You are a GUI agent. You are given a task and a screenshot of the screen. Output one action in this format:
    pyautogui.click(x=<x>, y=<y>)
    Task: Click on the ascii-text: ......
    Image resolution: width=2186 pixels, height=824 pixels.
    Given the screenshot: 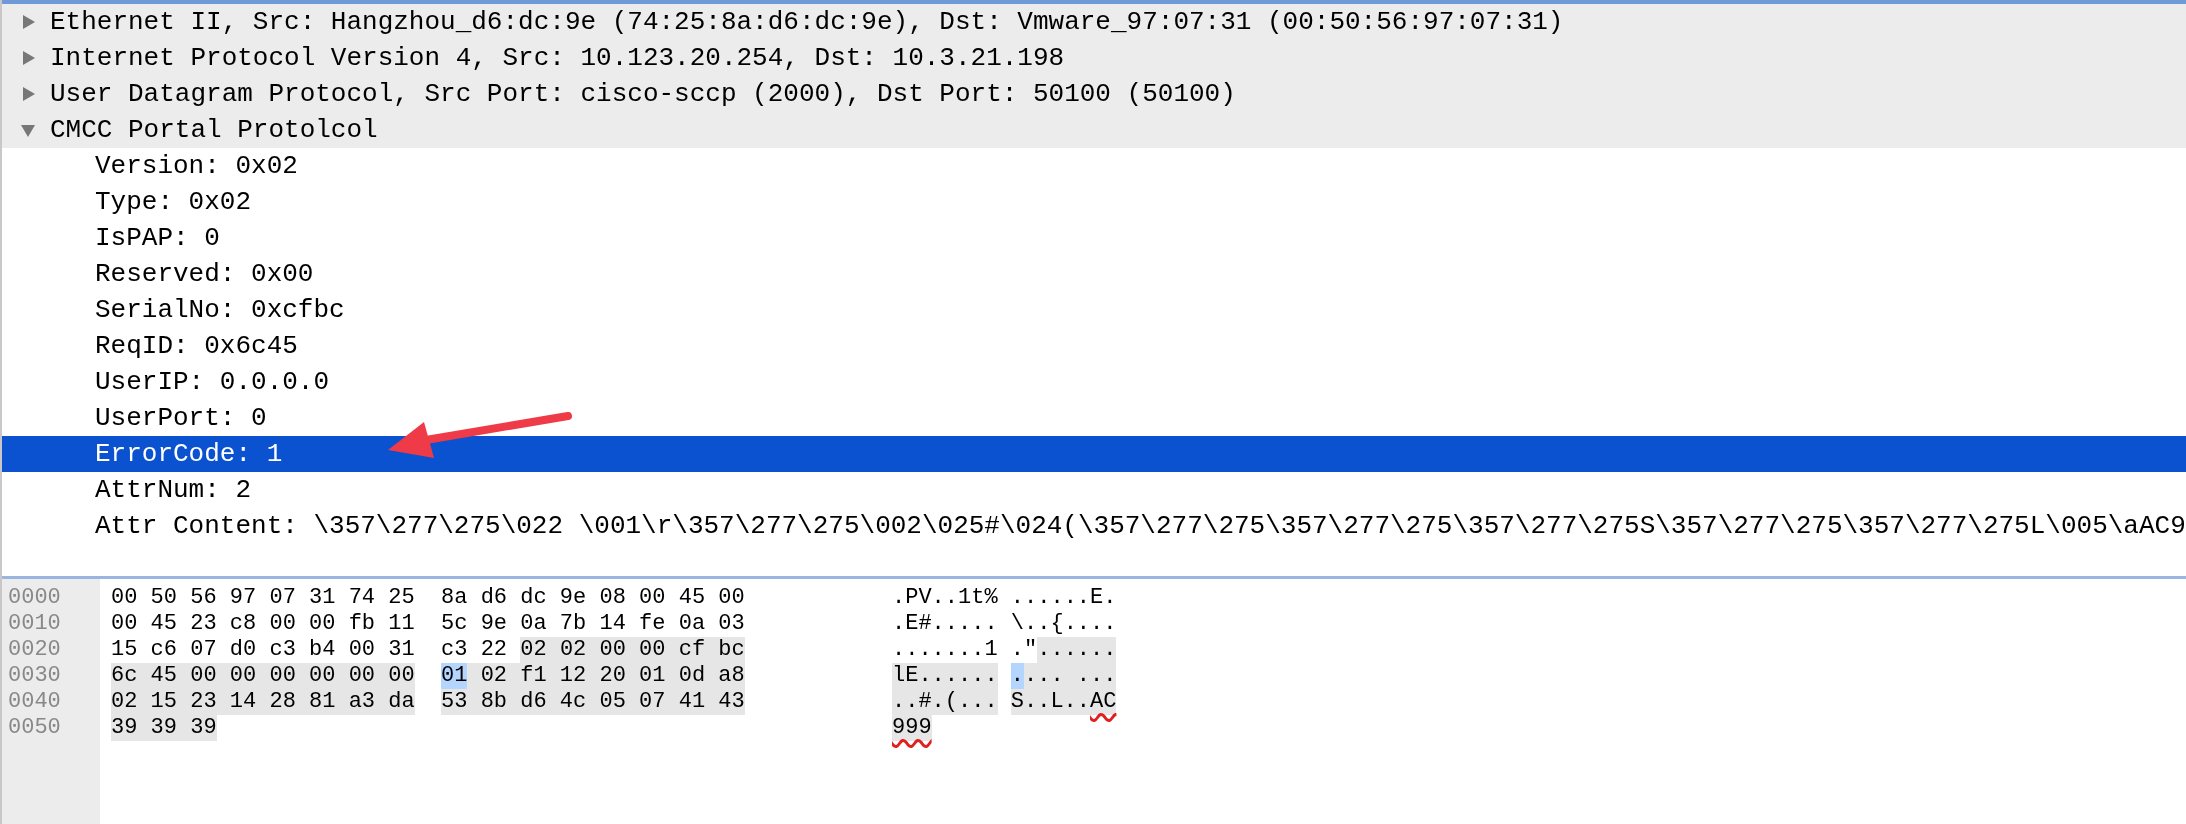 What is the action you would take?
    pyautogui.click(x=1077, y=650)
    